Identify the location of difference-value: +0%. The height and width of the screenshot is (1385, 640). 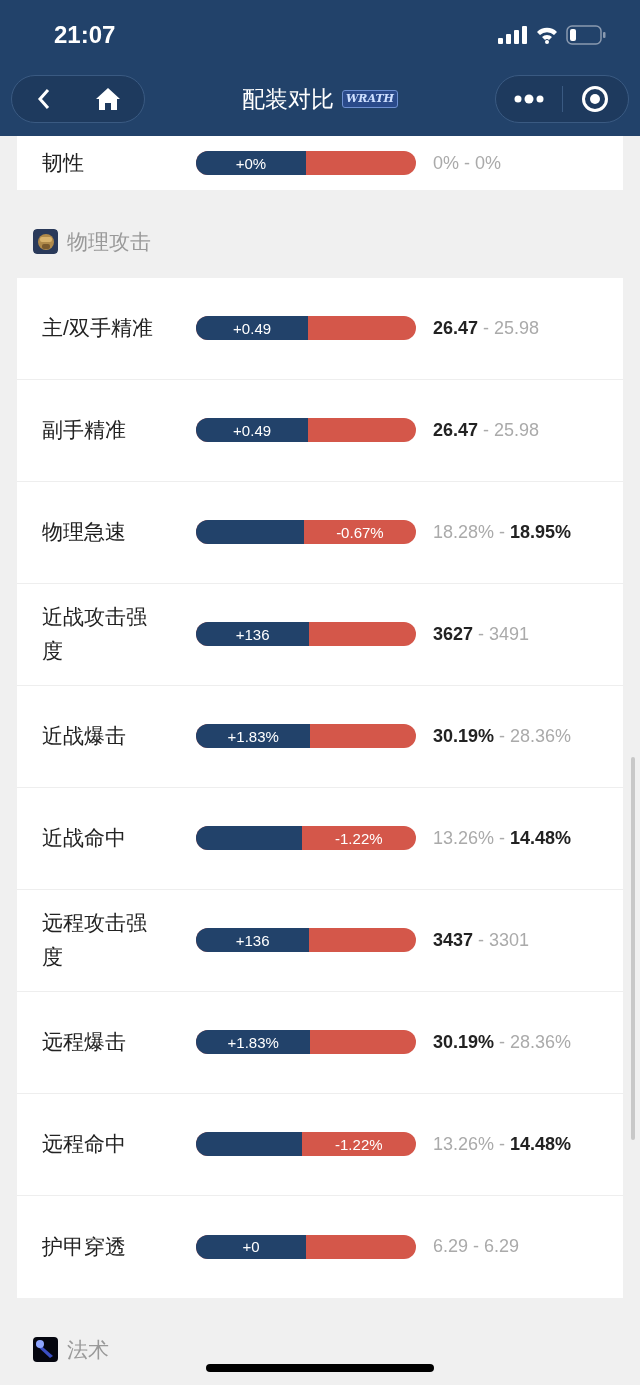
(251, 163).